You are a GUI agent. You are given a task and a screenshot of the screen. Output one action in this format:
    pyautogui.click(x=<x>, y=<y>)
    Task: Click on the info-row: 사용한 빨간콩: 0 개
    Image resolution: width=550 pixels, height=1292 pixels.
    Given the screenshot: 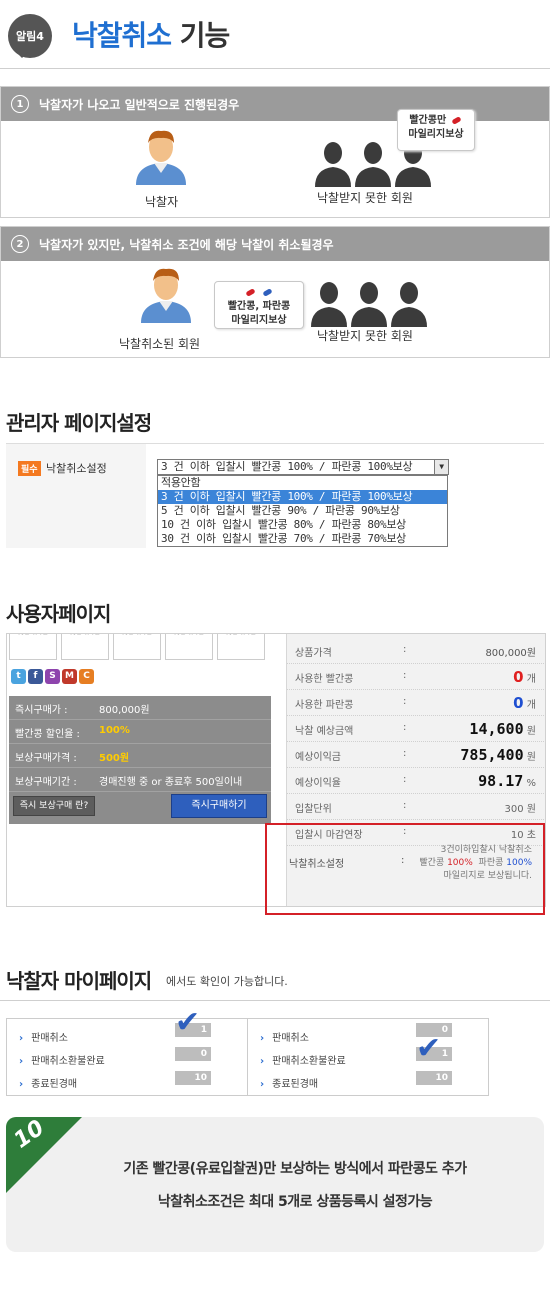 What is the action you would take?
    pyautogui.click(x=416, y=677)
    